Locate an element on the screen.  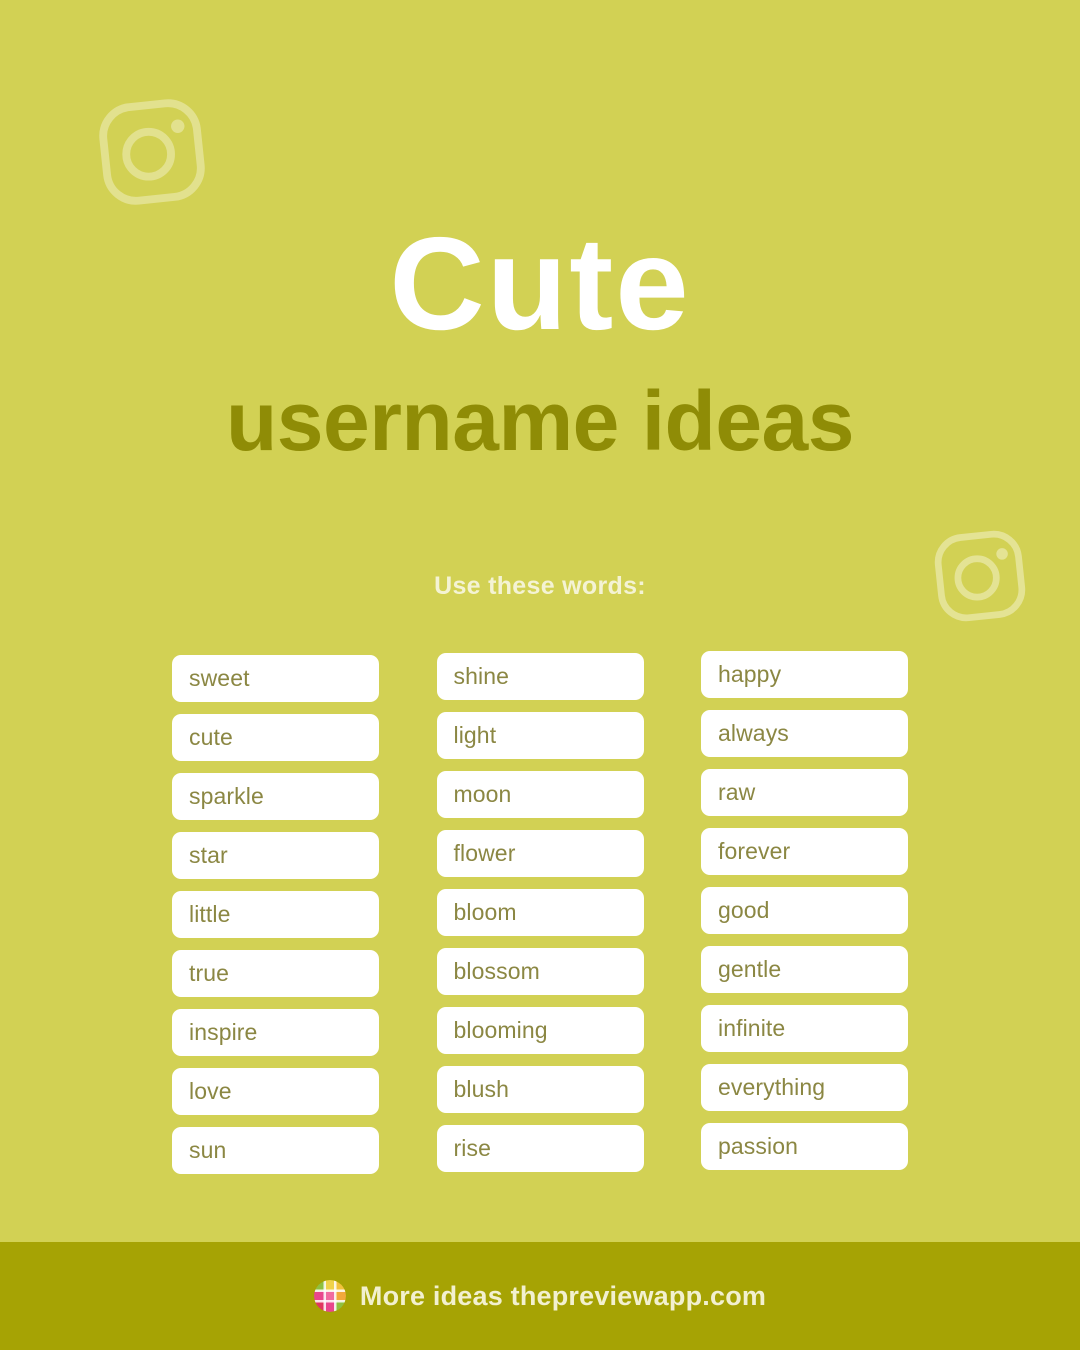
word-chip: passion is located at coordinates (804, 1146).